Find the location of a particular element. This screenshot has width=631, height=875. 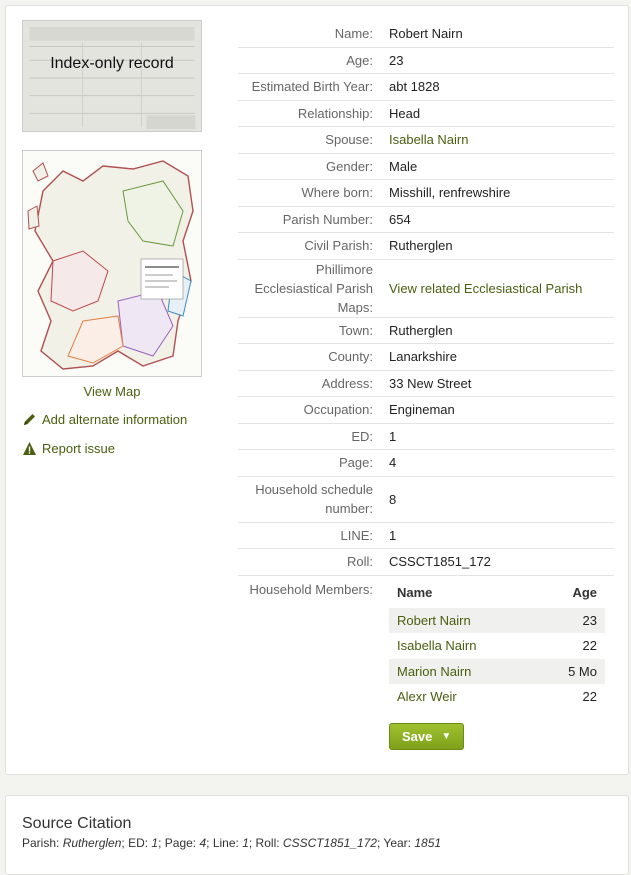

detail-value: Isabella Nairn is located at coordinates (501, 139).